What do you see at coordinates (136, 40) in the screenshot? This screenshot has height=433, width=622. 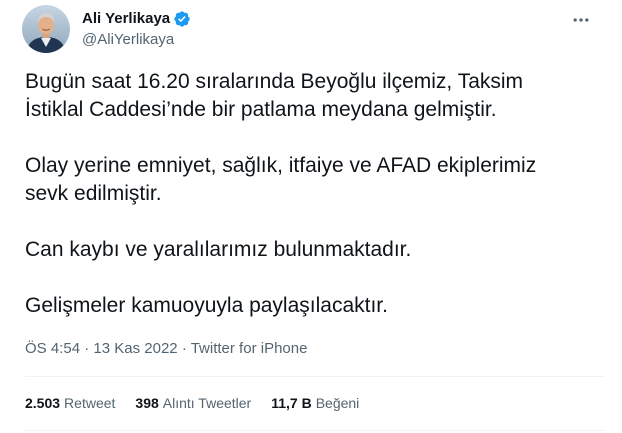 I see `author-handle: @AliYerlikaya` at bounding box center [136, 40].